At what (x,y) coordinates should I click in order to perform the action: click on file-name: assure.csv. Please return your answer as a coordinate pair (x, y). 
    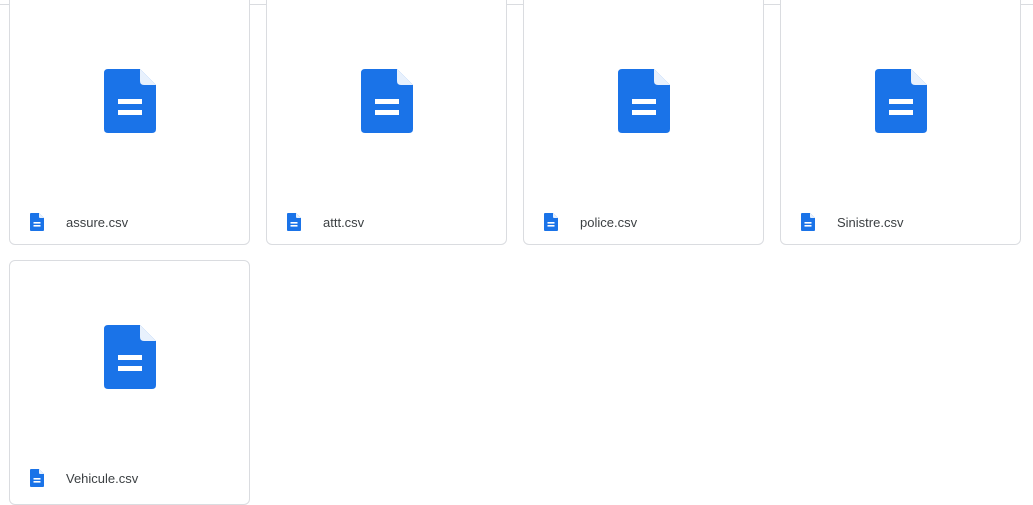
    Looking at the image, I should click on (97, 222).